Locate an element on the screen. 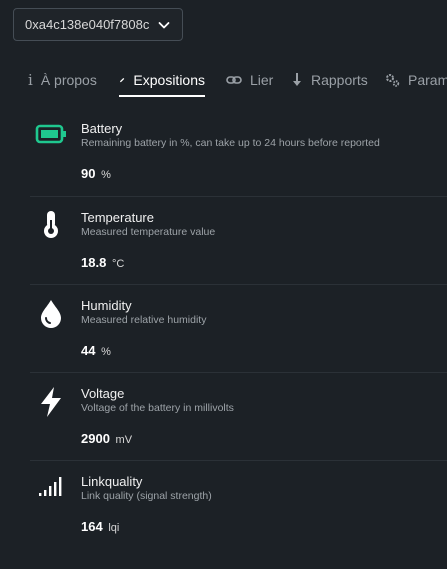 Image resolution: width=447 pixels, height=569 pixels. device-select-value: 0xa4c138e040f7808c is located at coordinates (87, 24).